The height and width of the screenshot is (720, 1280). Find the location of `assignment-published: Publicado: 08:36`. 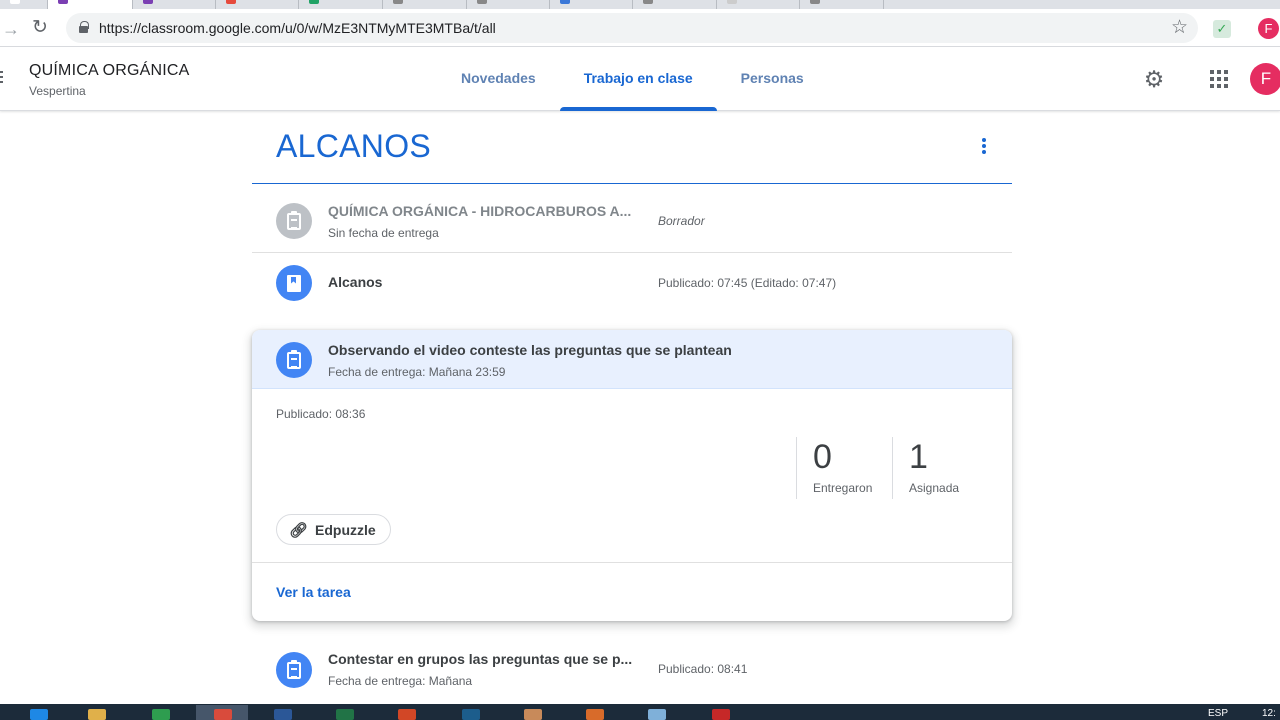

assignment-published: Publicado: 08:36 is located at coordinates (321, 414).